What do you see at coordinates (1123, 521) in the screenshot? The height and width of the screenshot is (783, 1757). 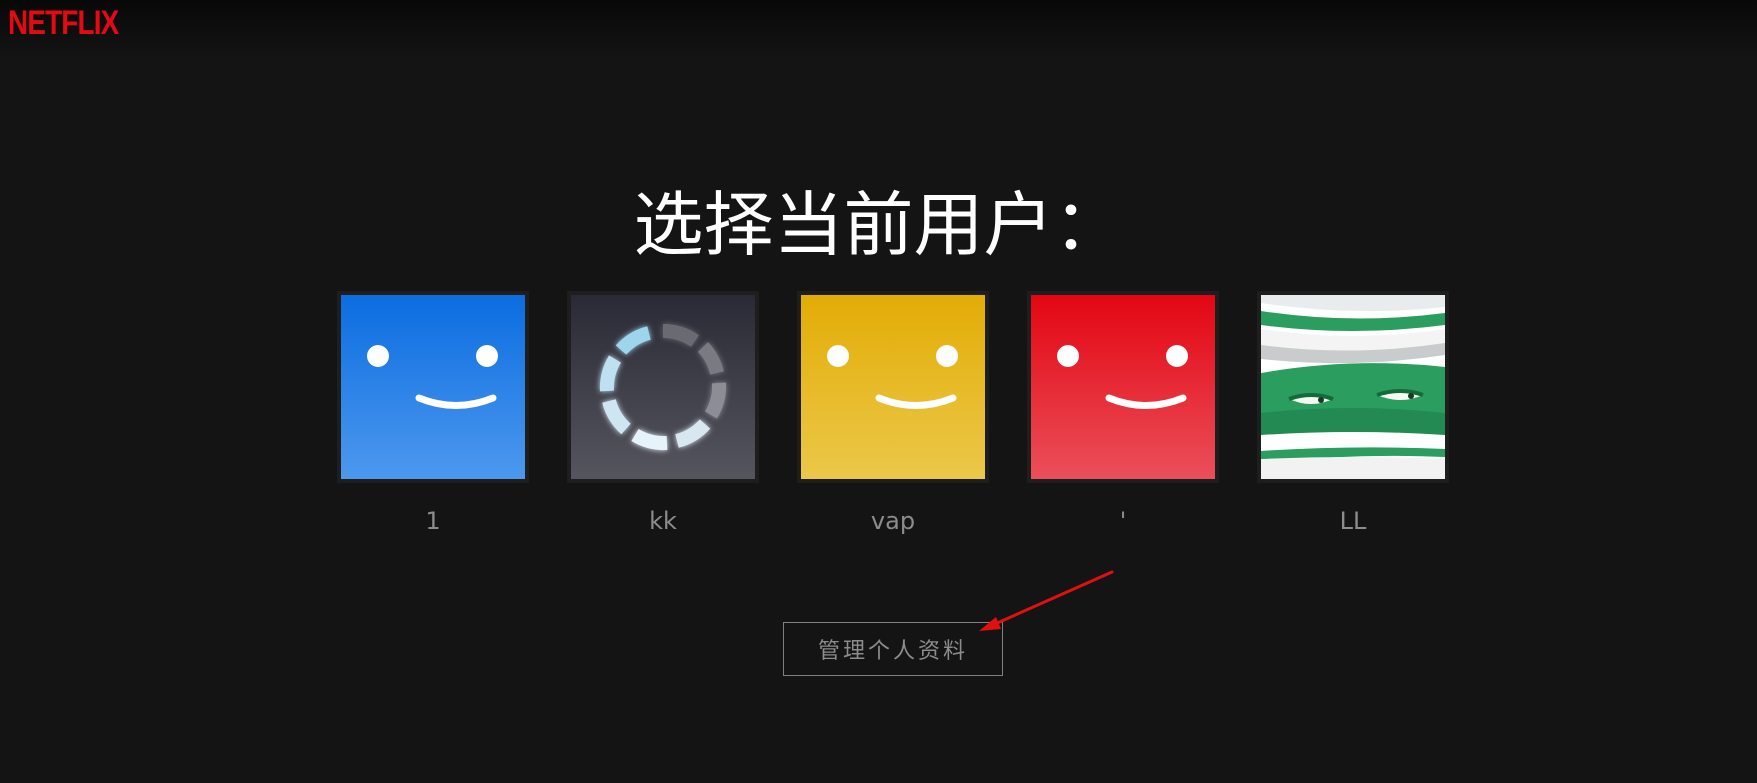 I see `profile-name: '` at bounding box center [1123, 521].